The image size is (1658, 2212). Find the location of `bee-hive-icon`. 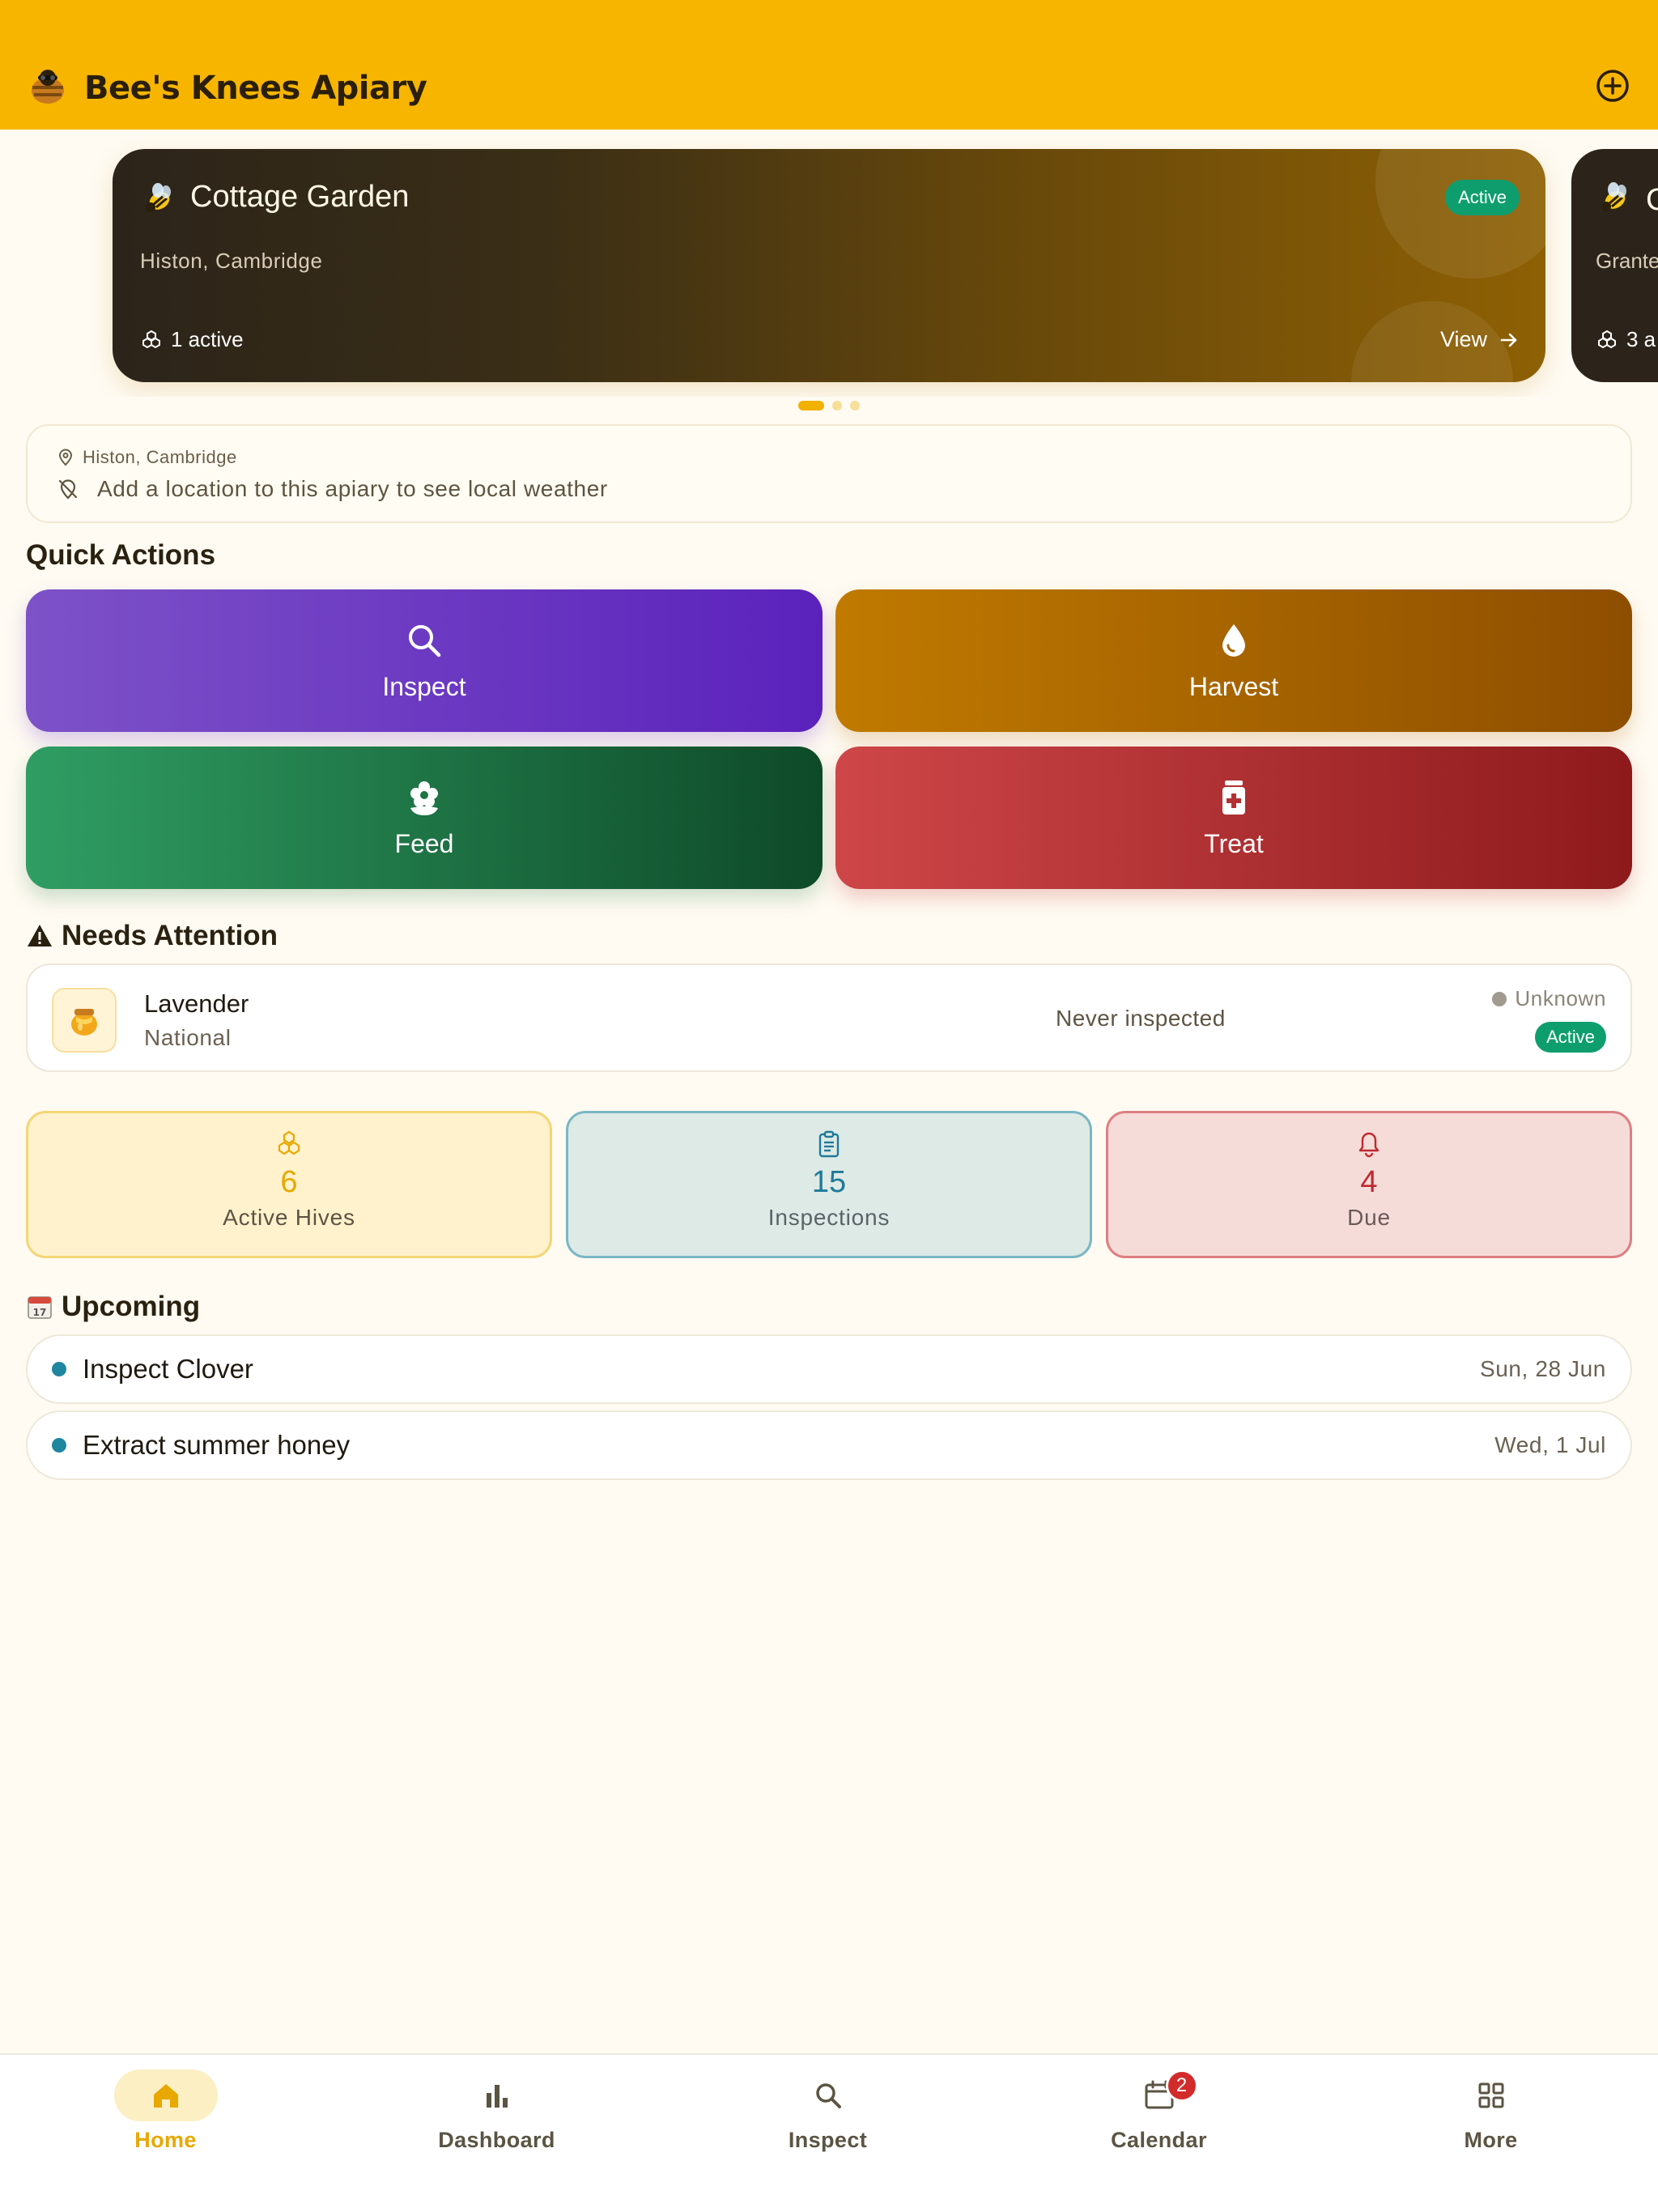

bee-hive-icon is located at coordinates (48, 87).